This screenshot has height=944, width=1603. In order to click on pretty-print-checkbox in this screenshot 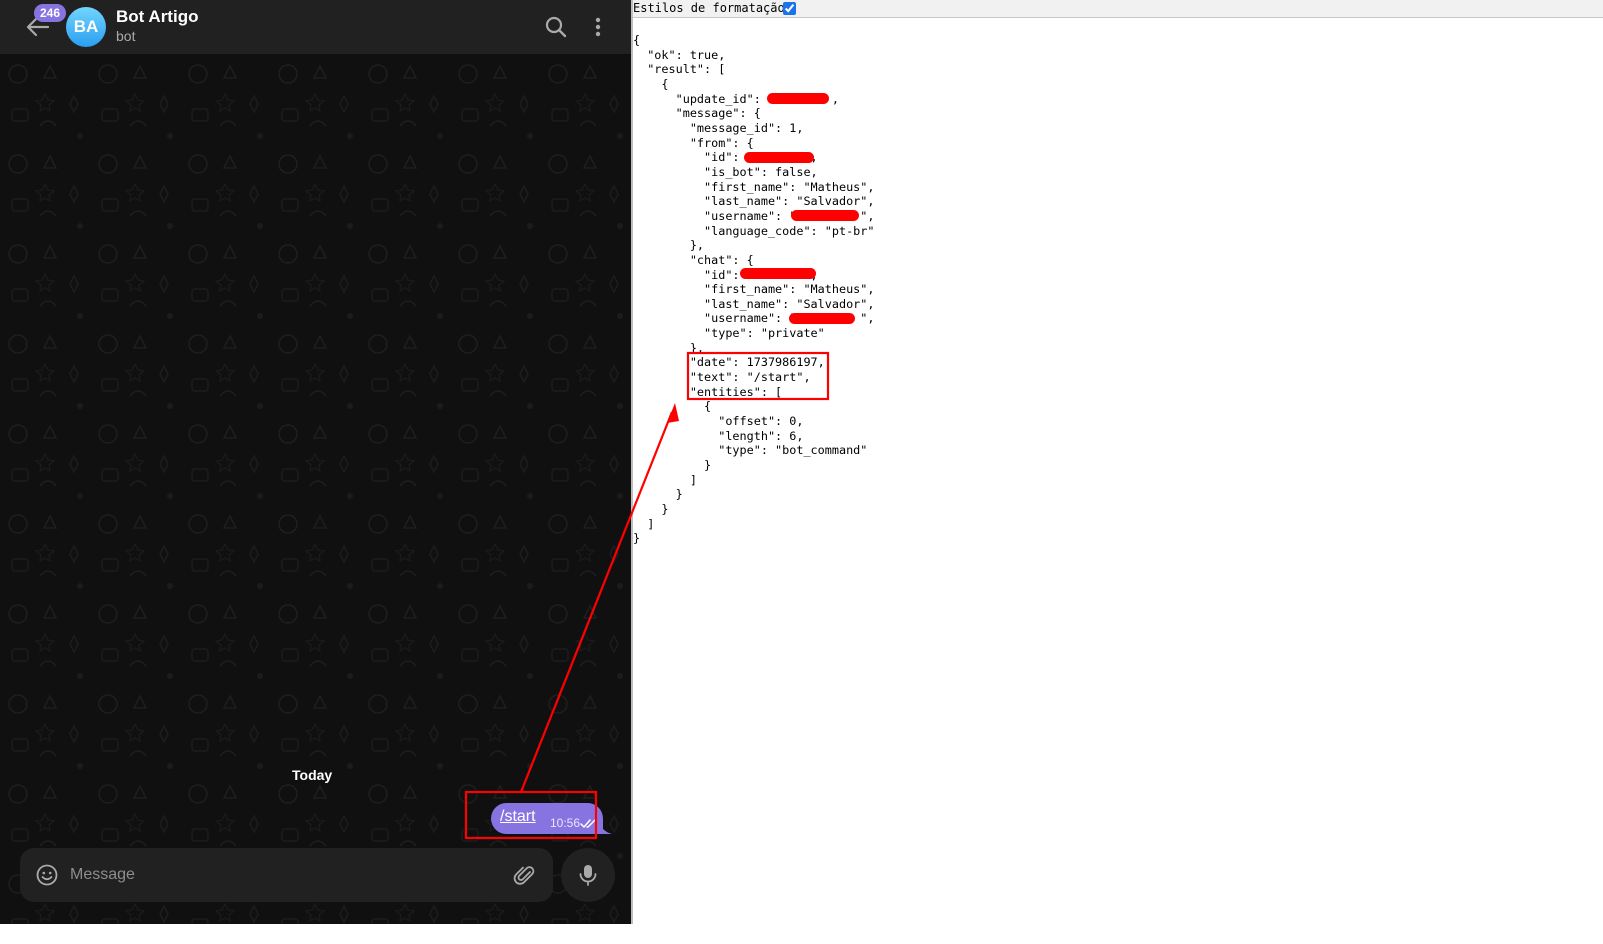, I will do `click(789, 8)`.